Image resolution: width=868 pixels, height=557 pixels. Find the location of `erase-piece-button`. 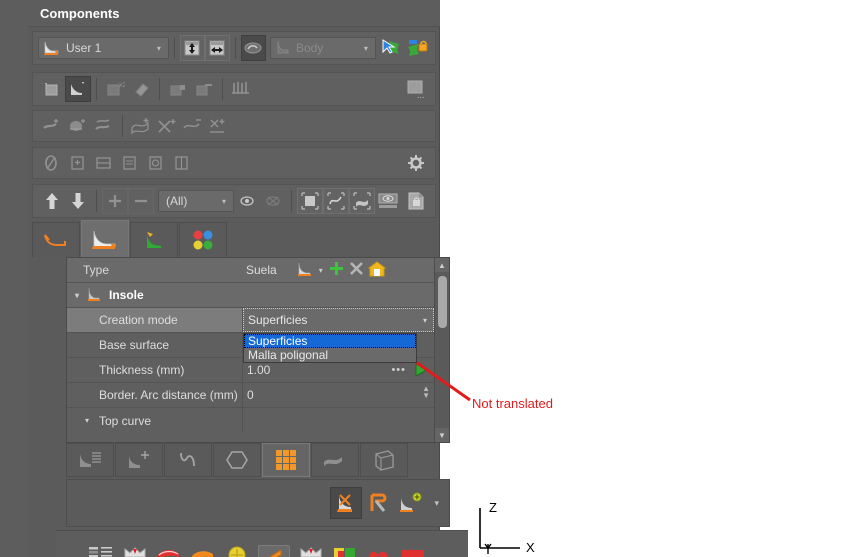

erase-piece-button is located at coordinates (141, 89).